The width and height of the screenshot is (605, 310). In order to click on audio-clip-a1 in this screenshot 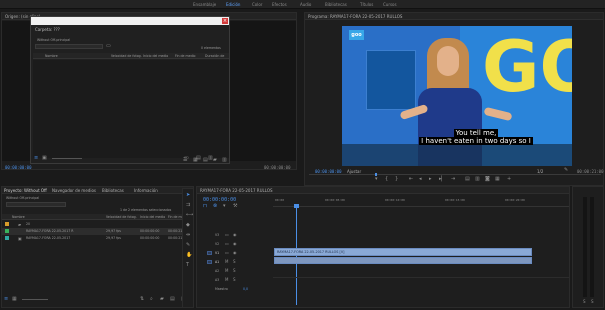, I will do `click(403, 260)`.